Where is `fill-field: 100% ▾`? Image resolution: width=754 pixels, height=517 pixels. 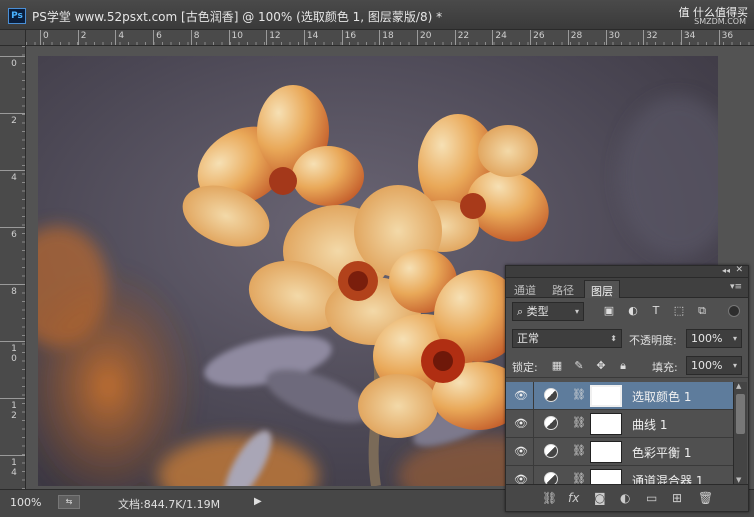
fill-field: 100% ▾ is located at coordinates (714, 365).